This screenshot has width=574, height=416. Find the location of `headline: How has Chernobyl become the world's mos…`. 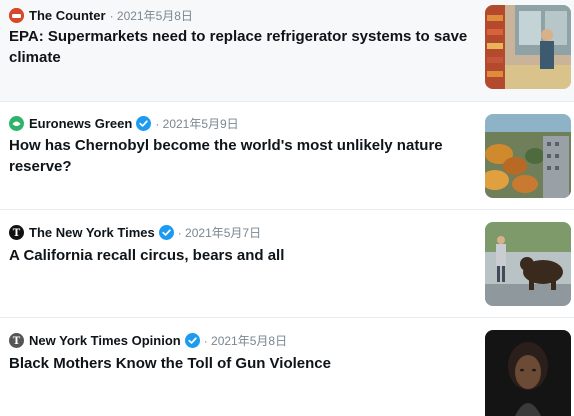

headline: How has Chernobyl become the world's mos… is located at coordinates (239, 156).